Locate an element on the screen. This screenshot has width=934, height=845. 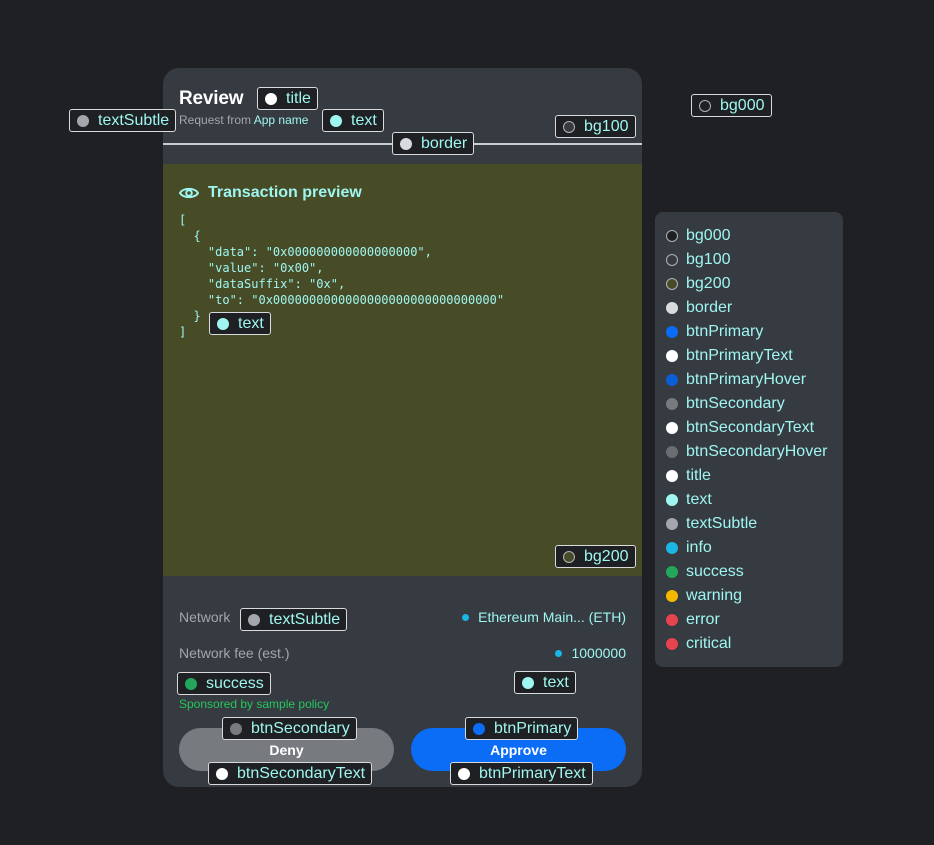
legend-label: btnSecondary is located at coordinates (735, 403).